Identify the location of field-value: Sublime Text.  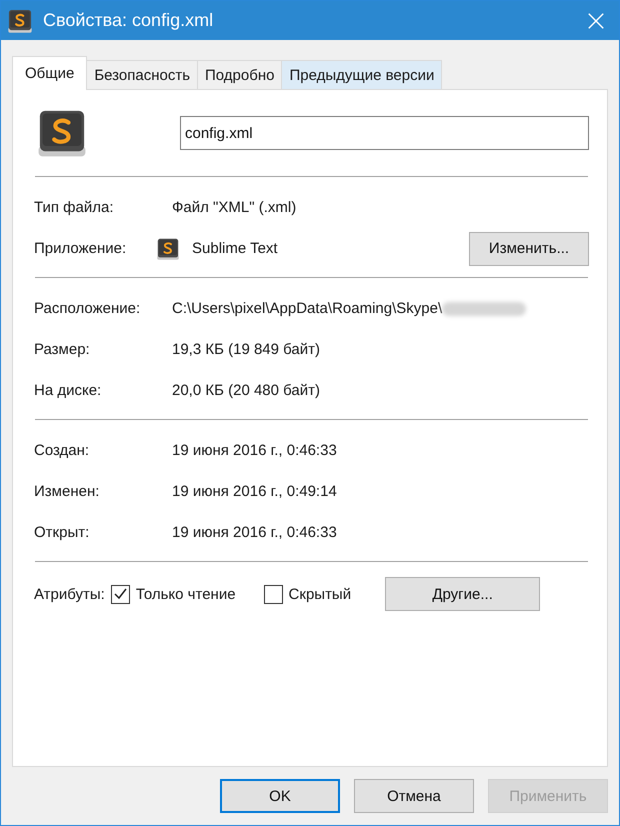
(235, 248).